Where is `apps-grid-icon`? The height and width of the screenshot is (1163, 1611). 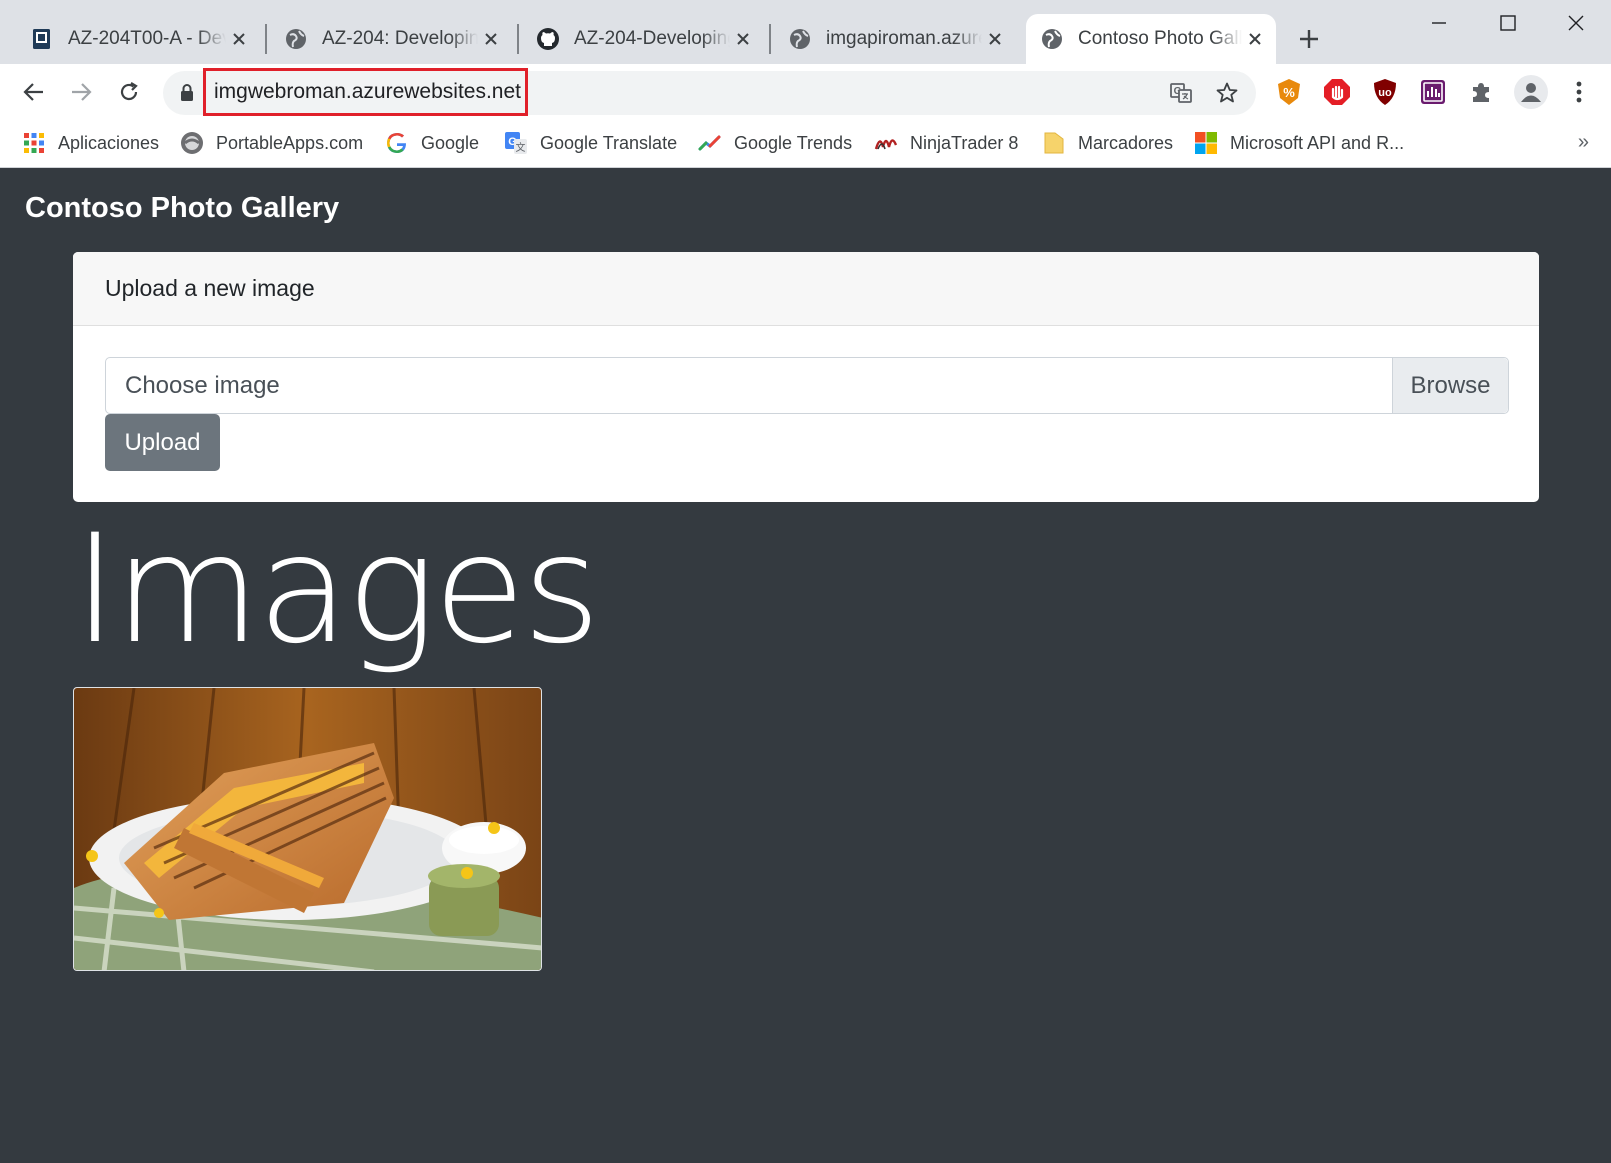 apps-grid-icon is located at coordinates (34, 143).